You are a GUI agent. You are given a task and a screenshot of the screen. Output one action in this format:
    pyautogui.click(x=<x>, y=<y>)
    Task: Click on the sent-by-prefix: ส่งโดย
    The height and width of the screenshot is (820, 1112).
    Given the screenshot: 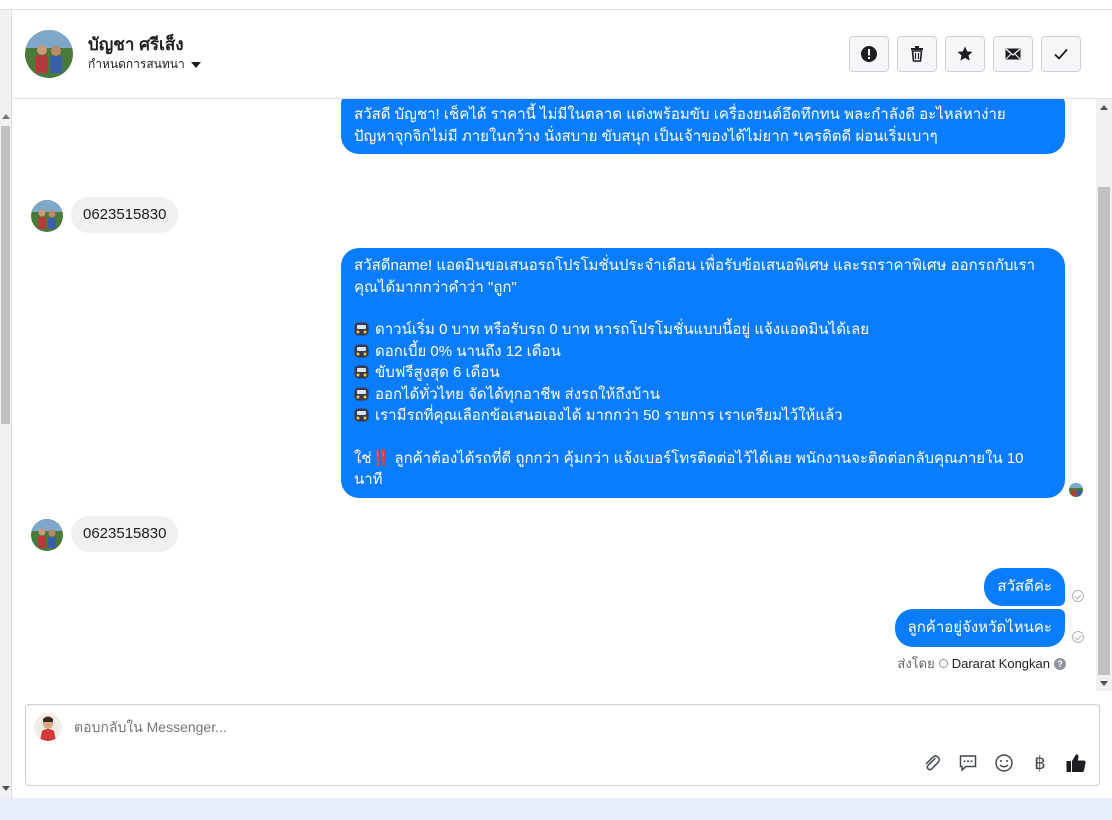 What is the action you would take?
    pyautogui.click(x=916, y=663)
    